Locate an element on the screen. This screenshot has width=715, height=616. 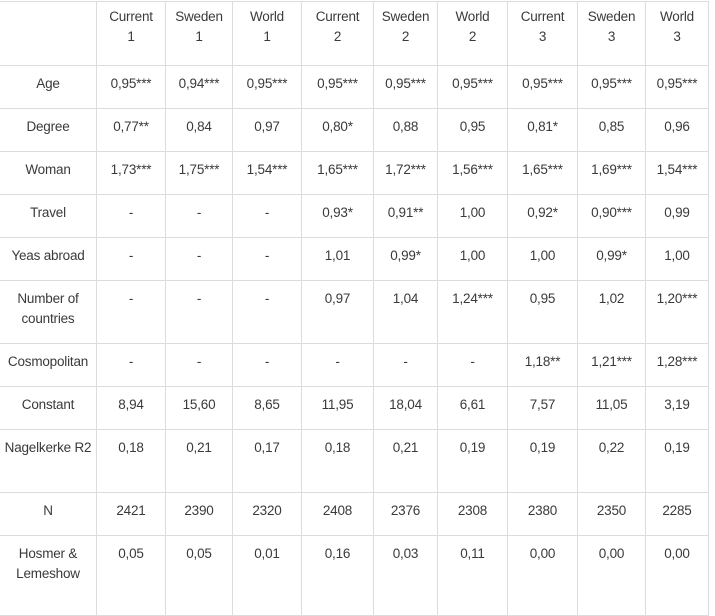
table-cell: 1,54*** is located at coordinates (267, 173).